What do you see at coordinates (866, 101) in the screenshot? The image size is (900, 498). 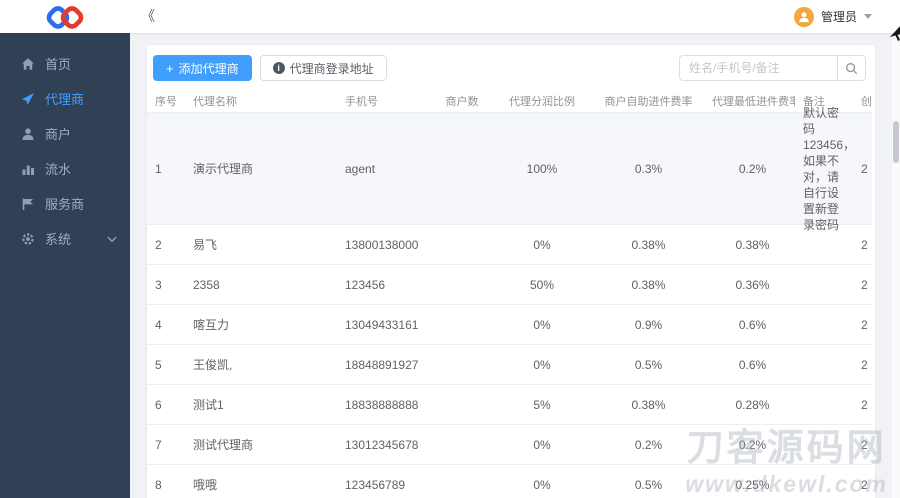 I see `column-header-created: 创建时间` at bounding box center [866, 101].